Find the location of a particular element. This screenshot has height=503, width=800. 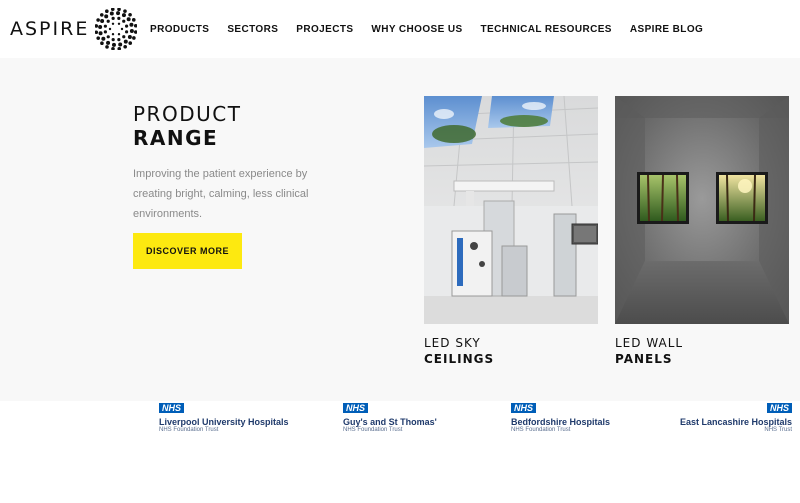

led-sky-ceiling-image is located at coordinates (511, 210).